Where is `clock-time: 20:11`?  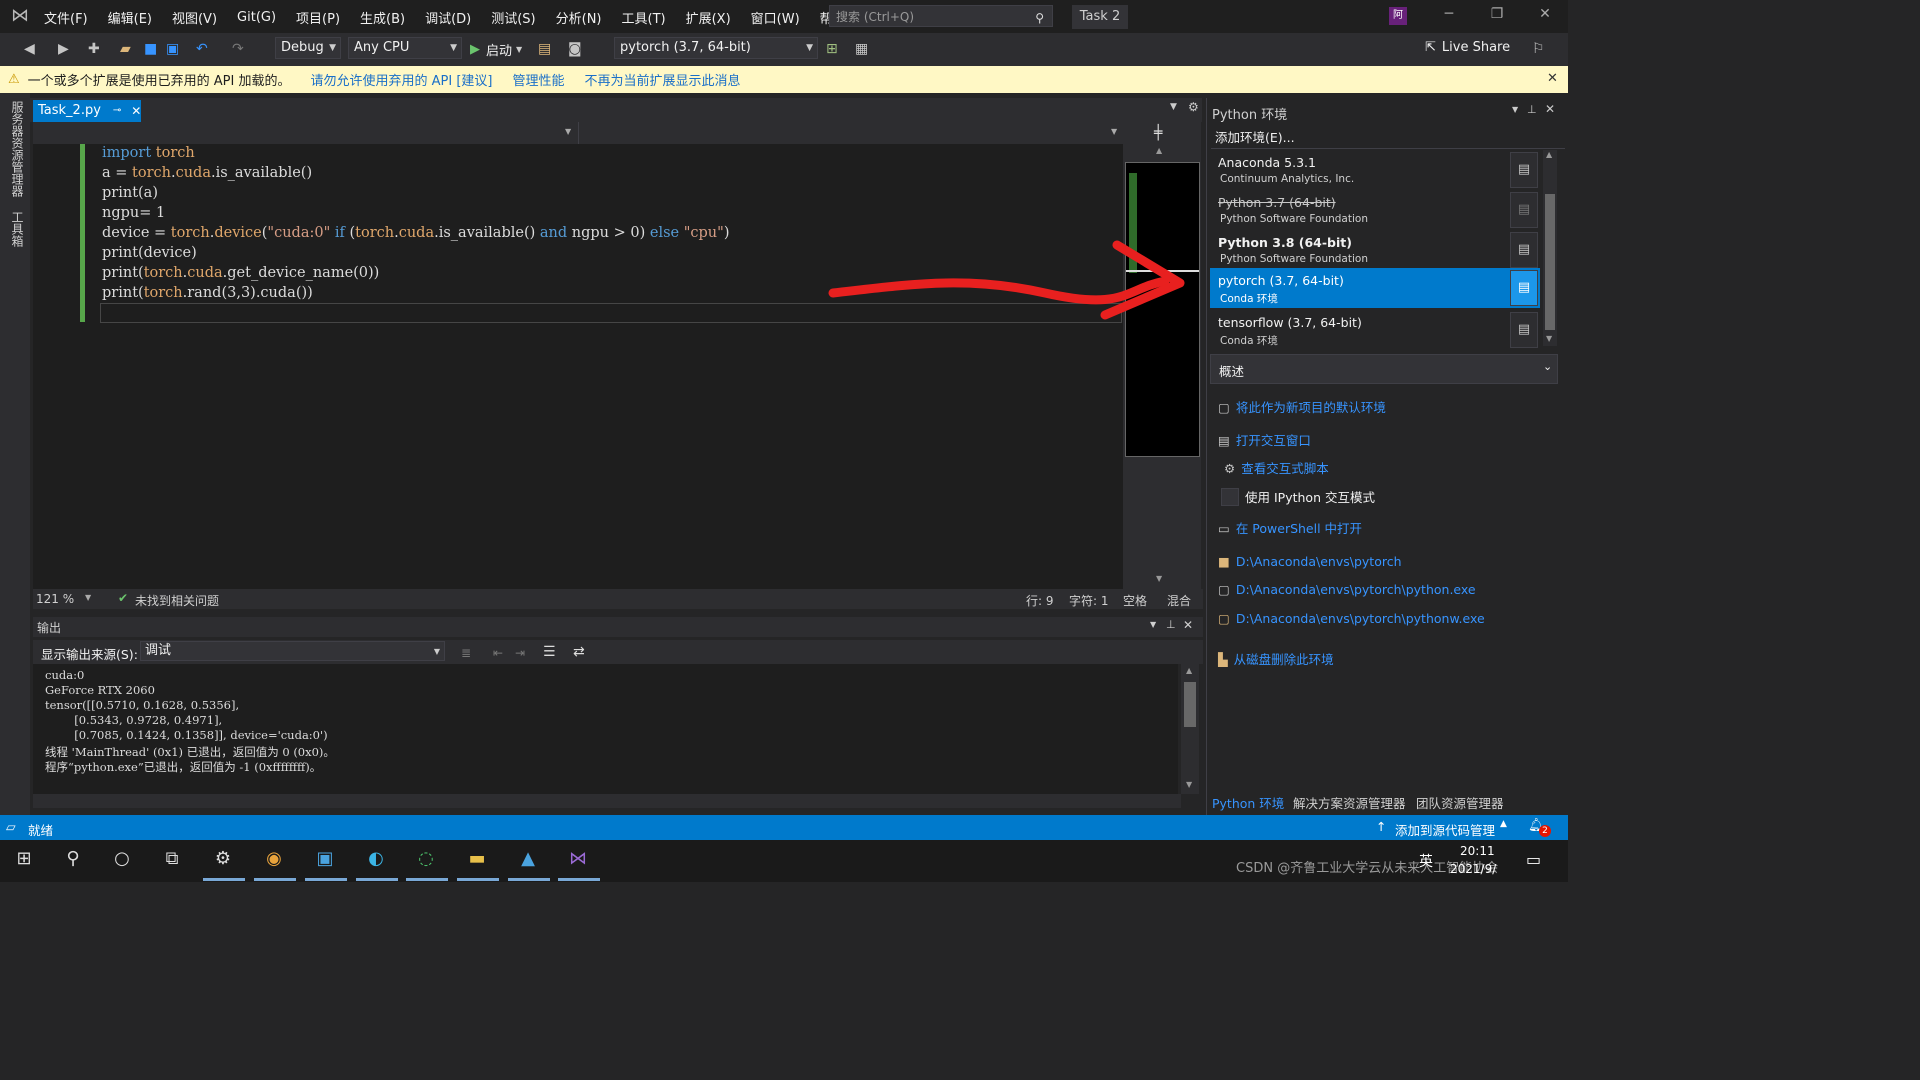
clock-time: 20:11 is located at coordinates (1477, 851).